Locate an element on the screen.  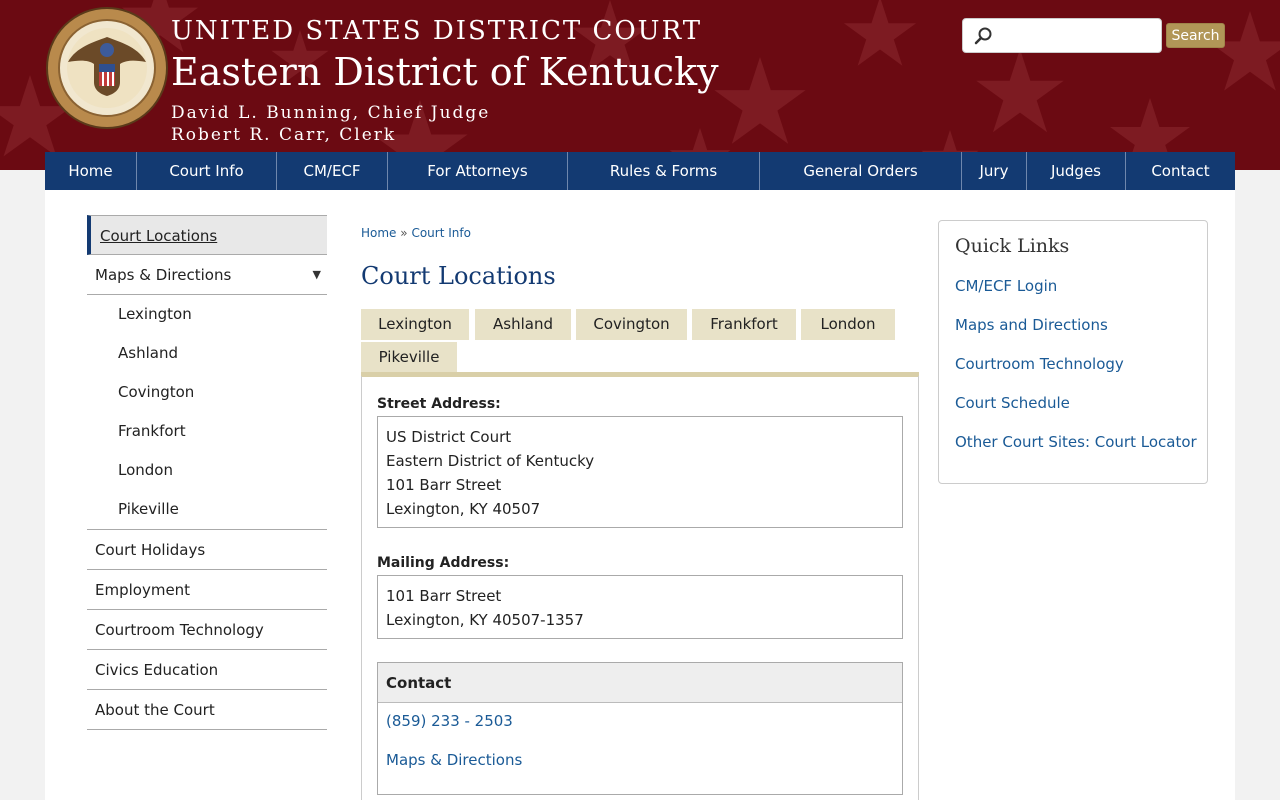
search-icon is located at coordinates (983, 36).